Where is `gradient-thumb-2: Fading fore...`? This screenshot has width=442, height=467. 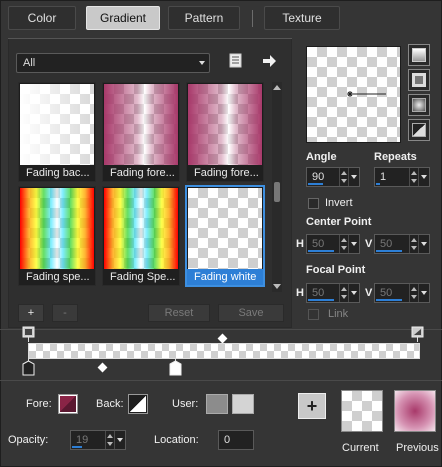 gradient-thumb-2: Fading fore... is located at coordinates (141, 132).